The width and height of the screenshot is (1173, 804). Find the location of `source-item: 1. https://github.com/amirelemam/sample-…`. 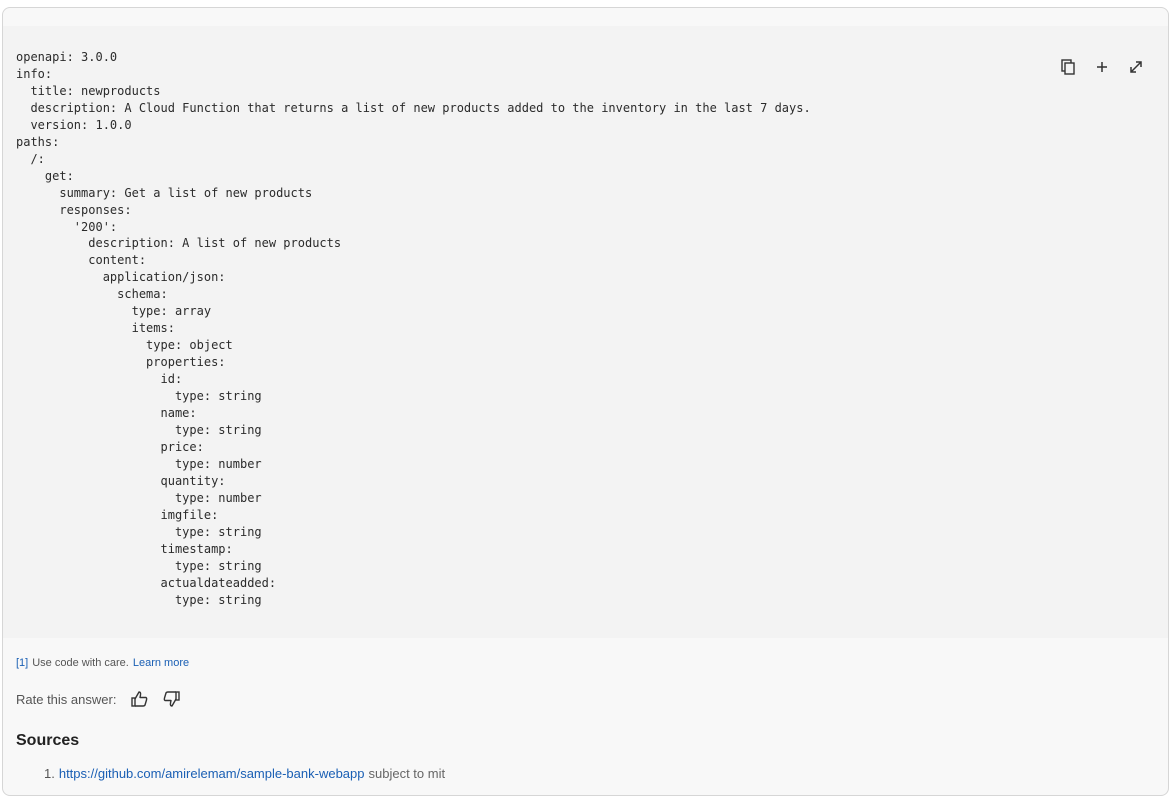

source-item: 1. https://github.com/amirelemam/sample-… is located at coordinates (244, 773).